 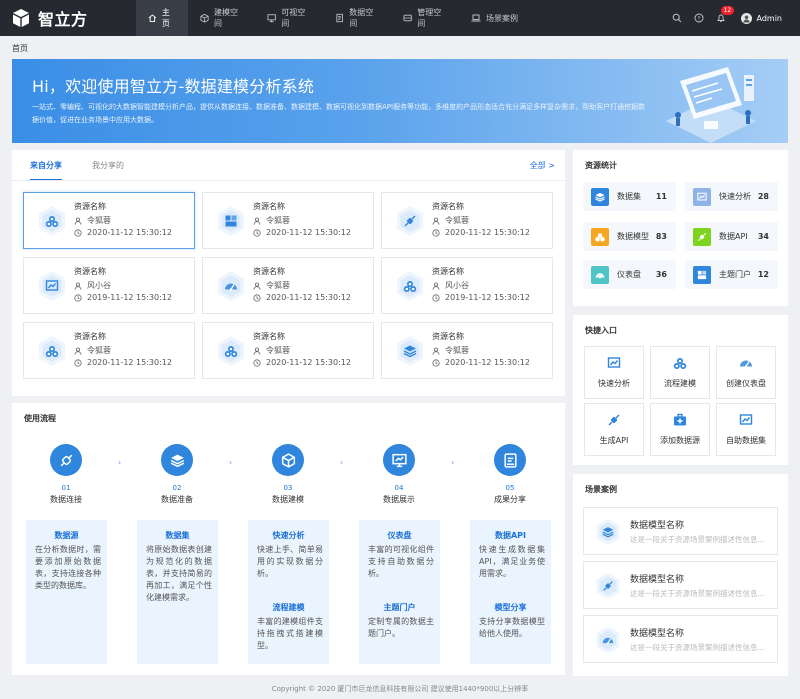 I want to click on flow-detail-heading: 主题门户, so click(x=399, y=607).